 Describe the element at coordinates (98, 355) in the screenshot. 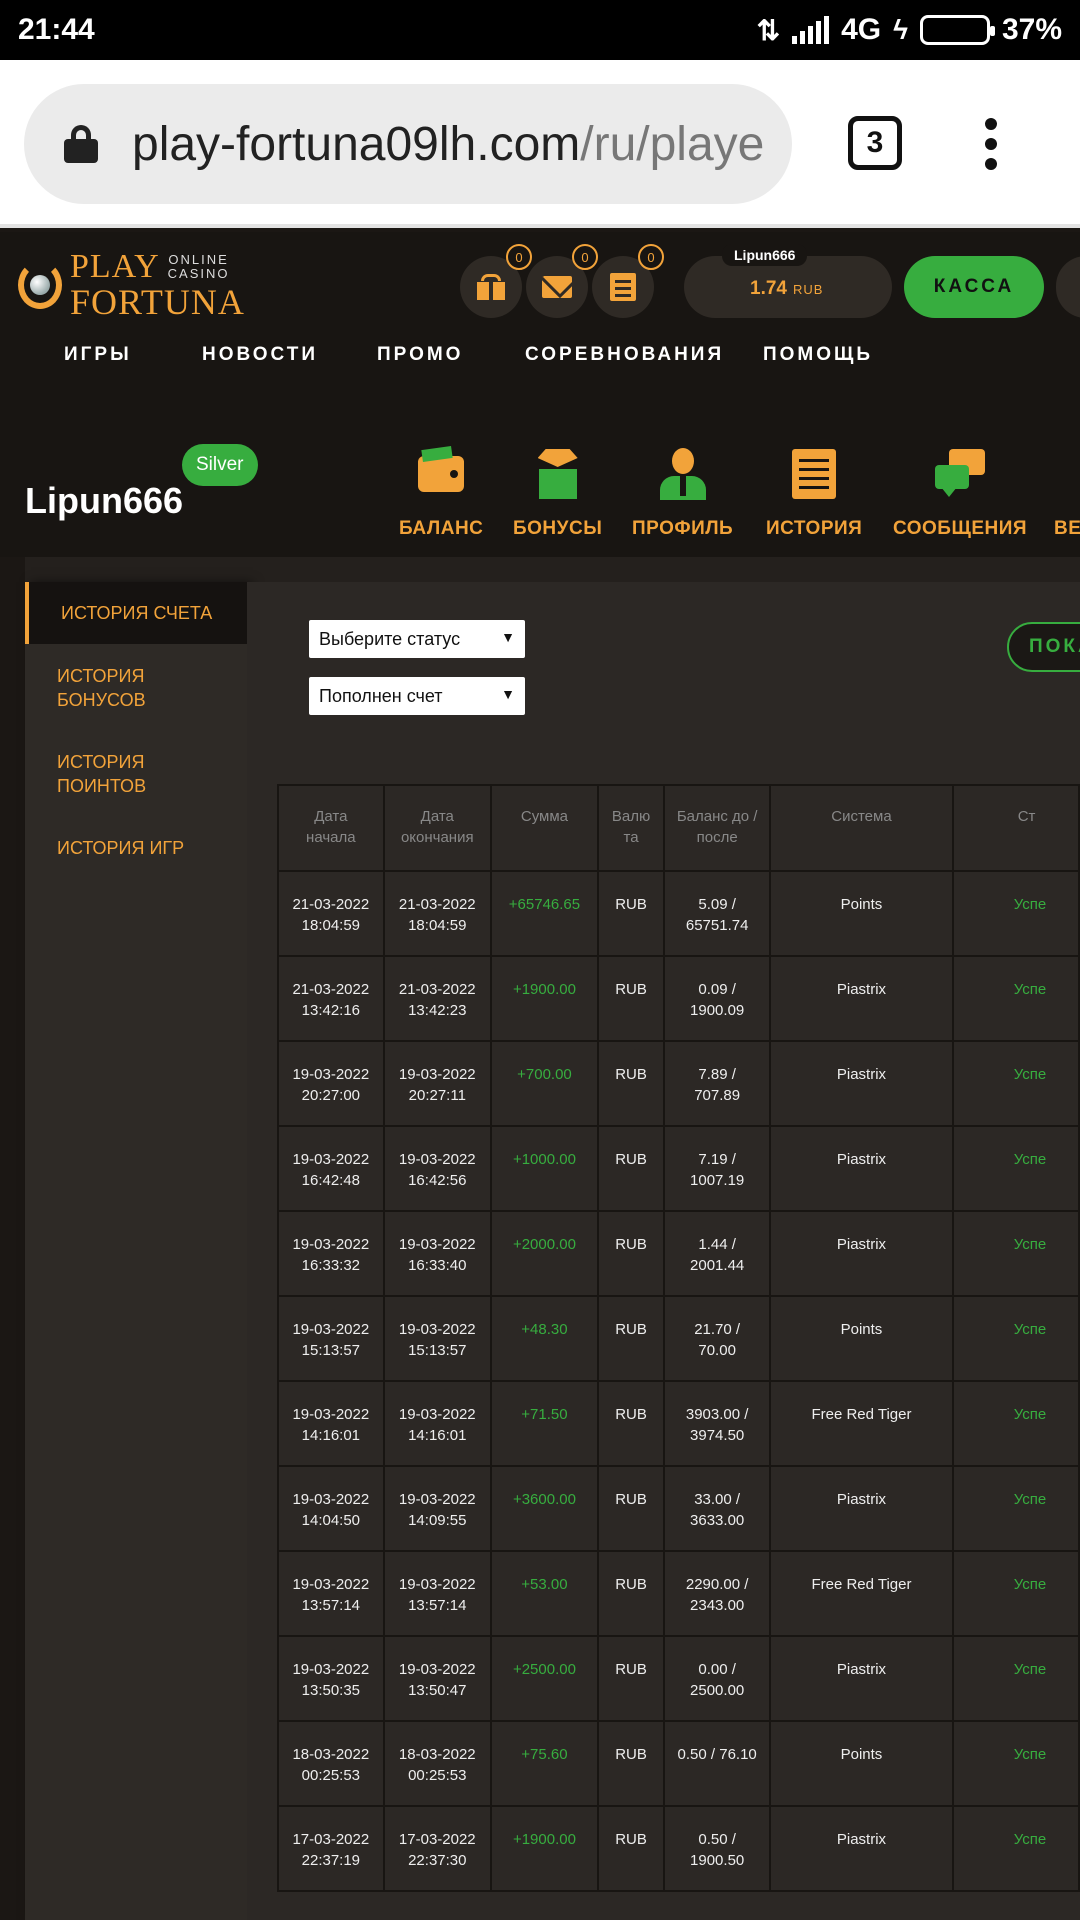

I see `nav-games: ИГРЫ` at that location.